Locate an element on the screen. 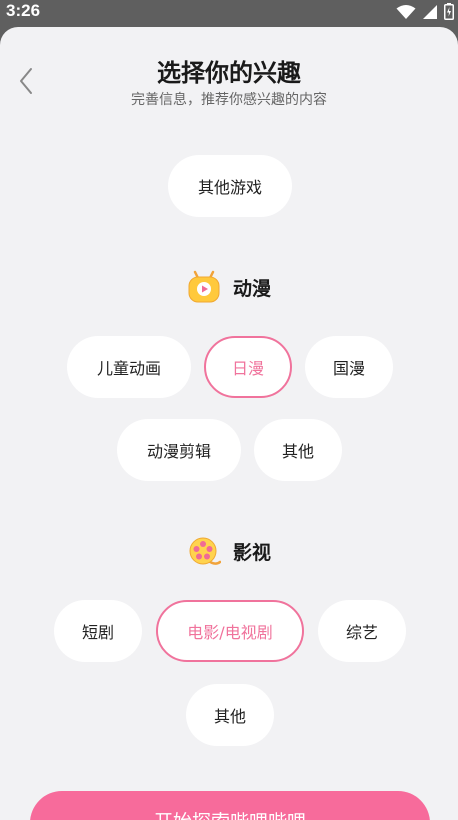  film-reel-icon is located at coordinates (205, 551).